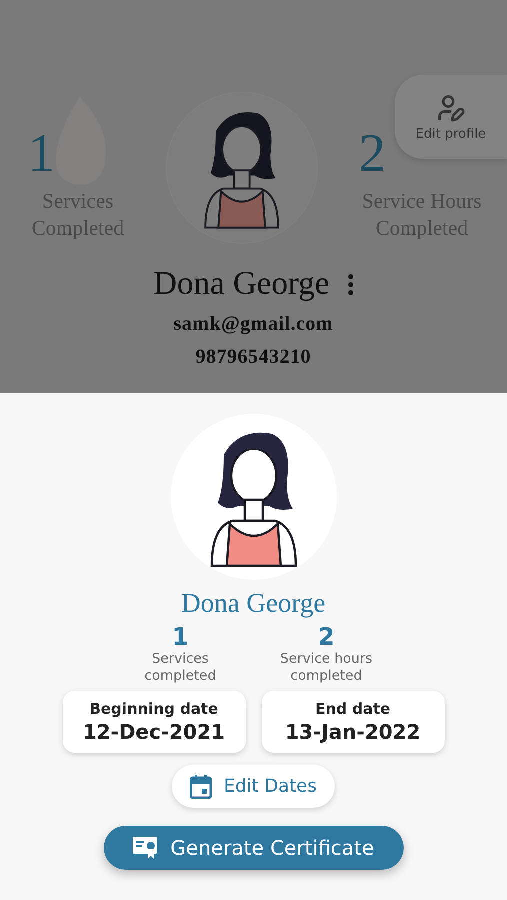 The width and height of the screenshot is (507, 900). Describe the element at coordinates (201, 786) in the screenshot. I see `calendar-icon` at that location.